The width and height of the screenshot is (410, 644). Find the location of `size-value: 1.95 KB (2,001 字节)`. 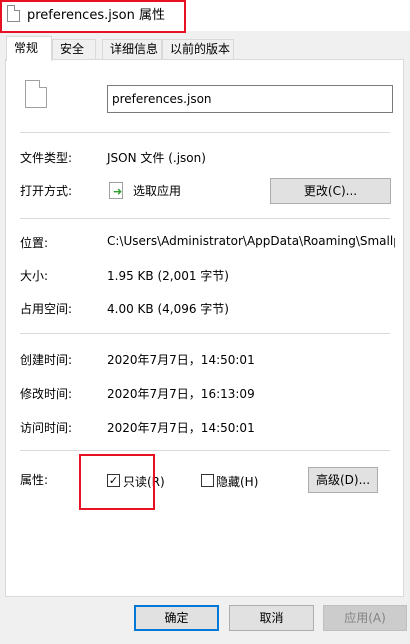

size-value: 1.95 KB (2,001 字节) is located at coordinates (168, 276).